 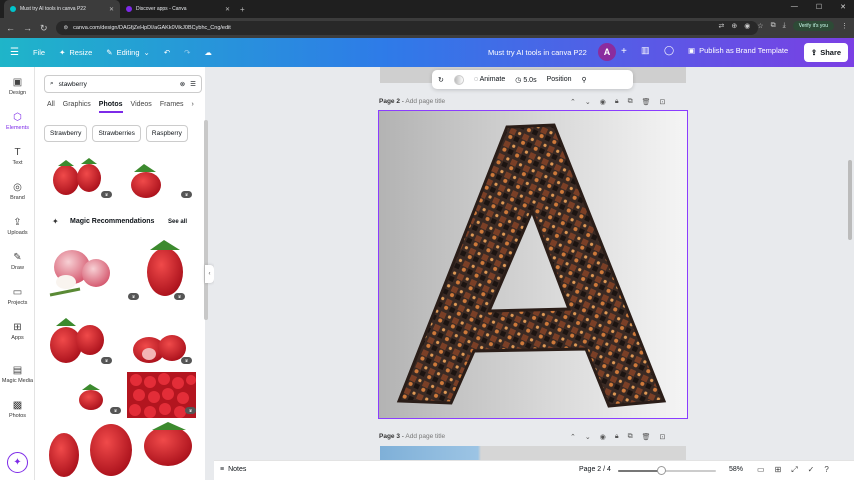 What do you see at coordinates (794, 7) in the screenshot?
I see `minimize-icon: —` at bounding box center [794, 7].